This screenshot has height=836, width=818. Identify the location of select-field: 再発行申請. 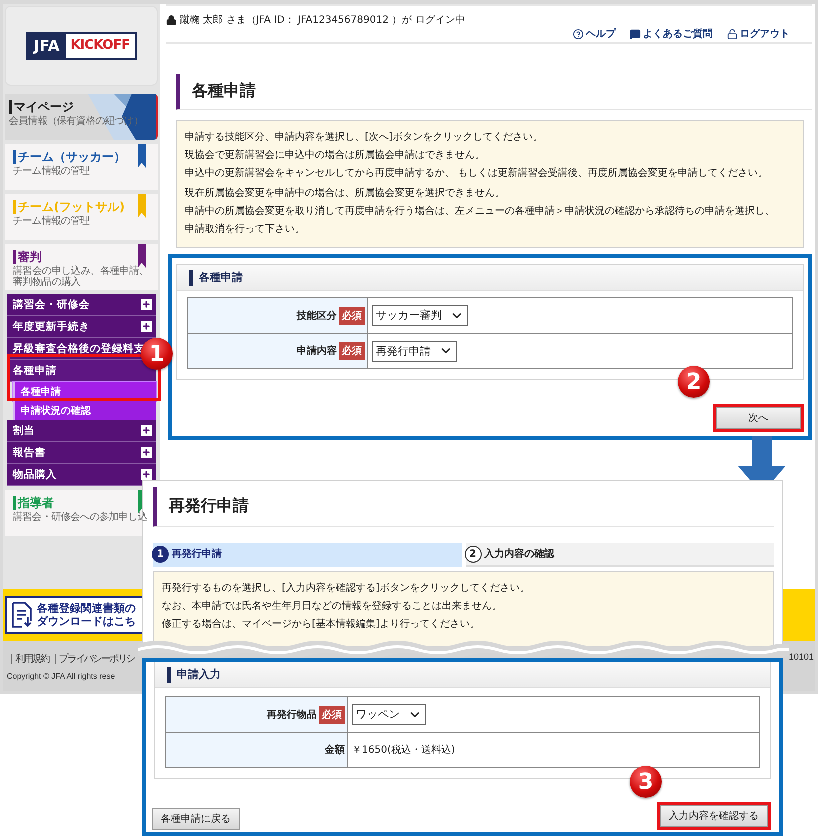
(414, 351).